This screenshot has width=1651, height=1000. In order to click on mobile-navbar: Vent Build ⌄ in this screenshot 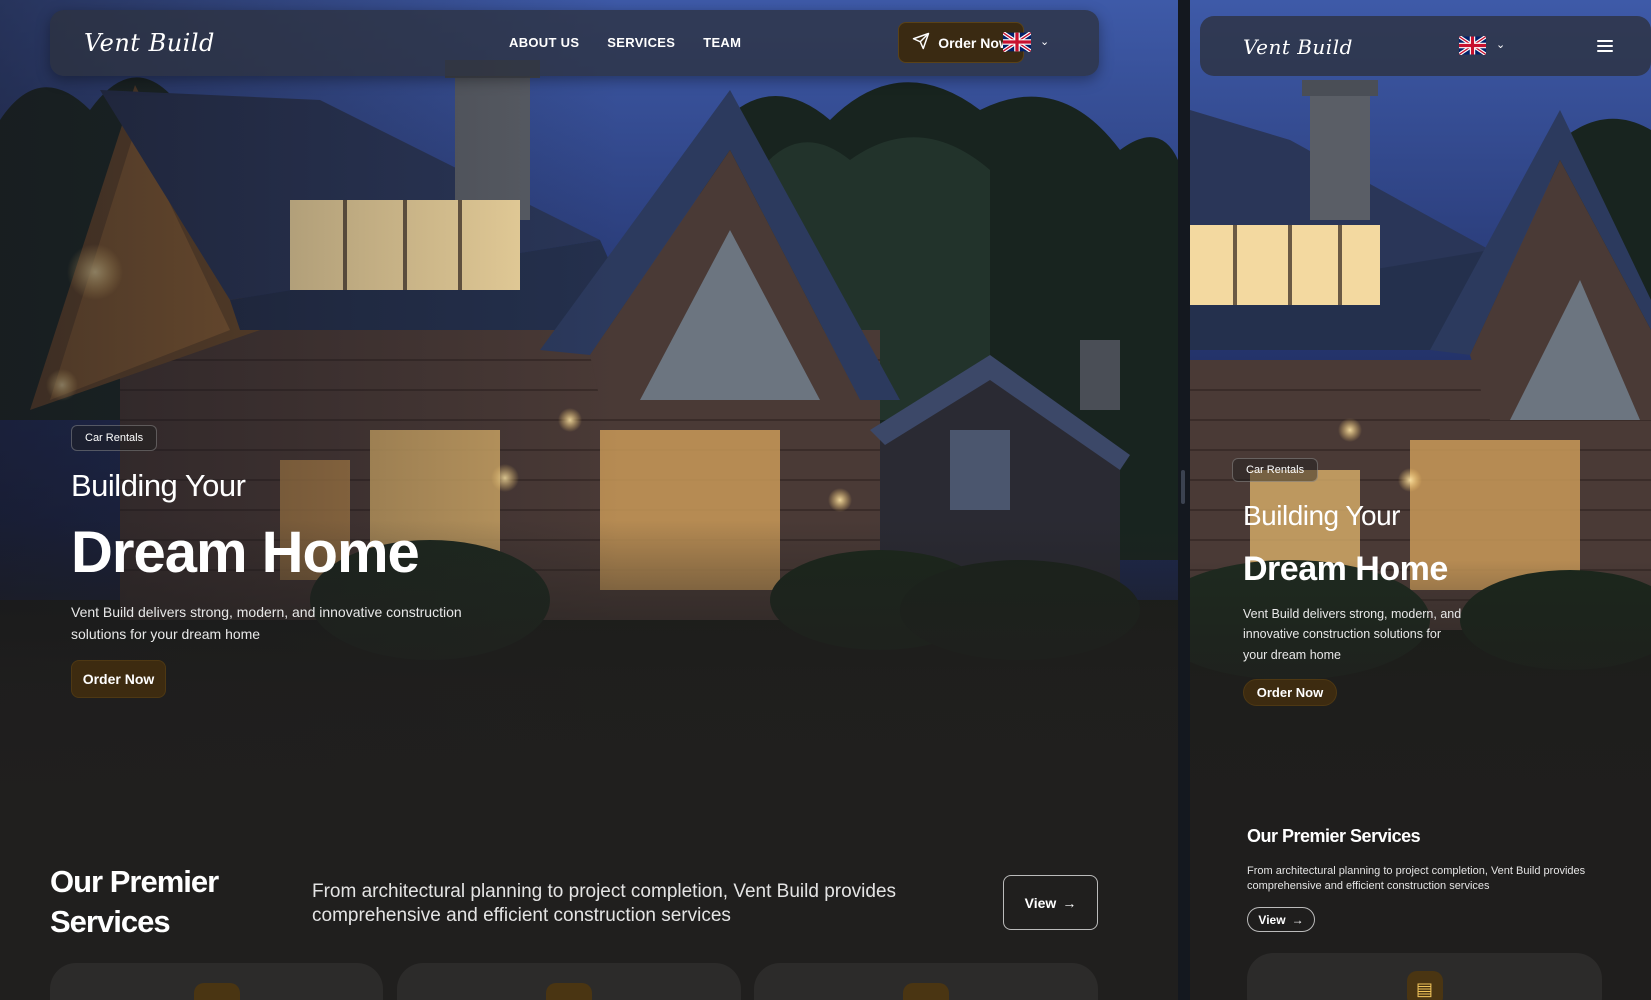, I will do `click(1425, 46)`.